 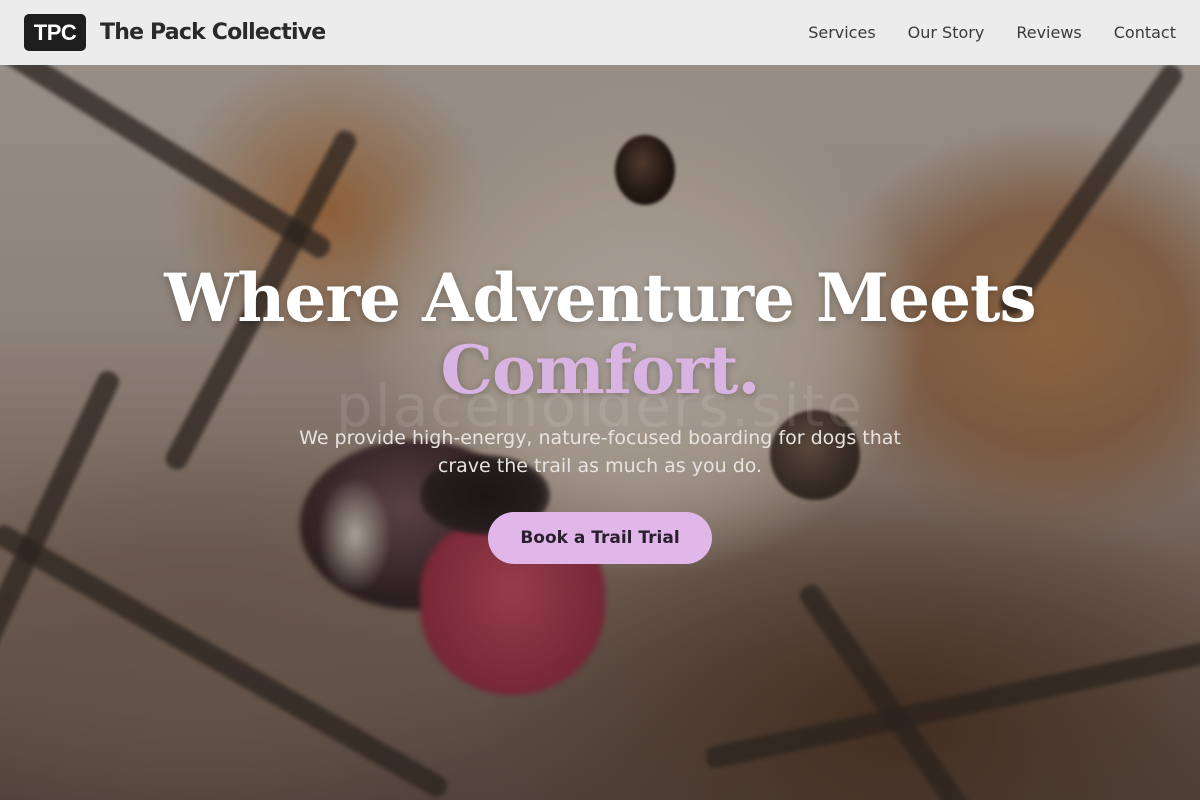 What do you see at coordinates (992, 32) in the screenshot?
I see `main-nav: Services Our Story Reviews Contact` at bounding box center [992, 32].